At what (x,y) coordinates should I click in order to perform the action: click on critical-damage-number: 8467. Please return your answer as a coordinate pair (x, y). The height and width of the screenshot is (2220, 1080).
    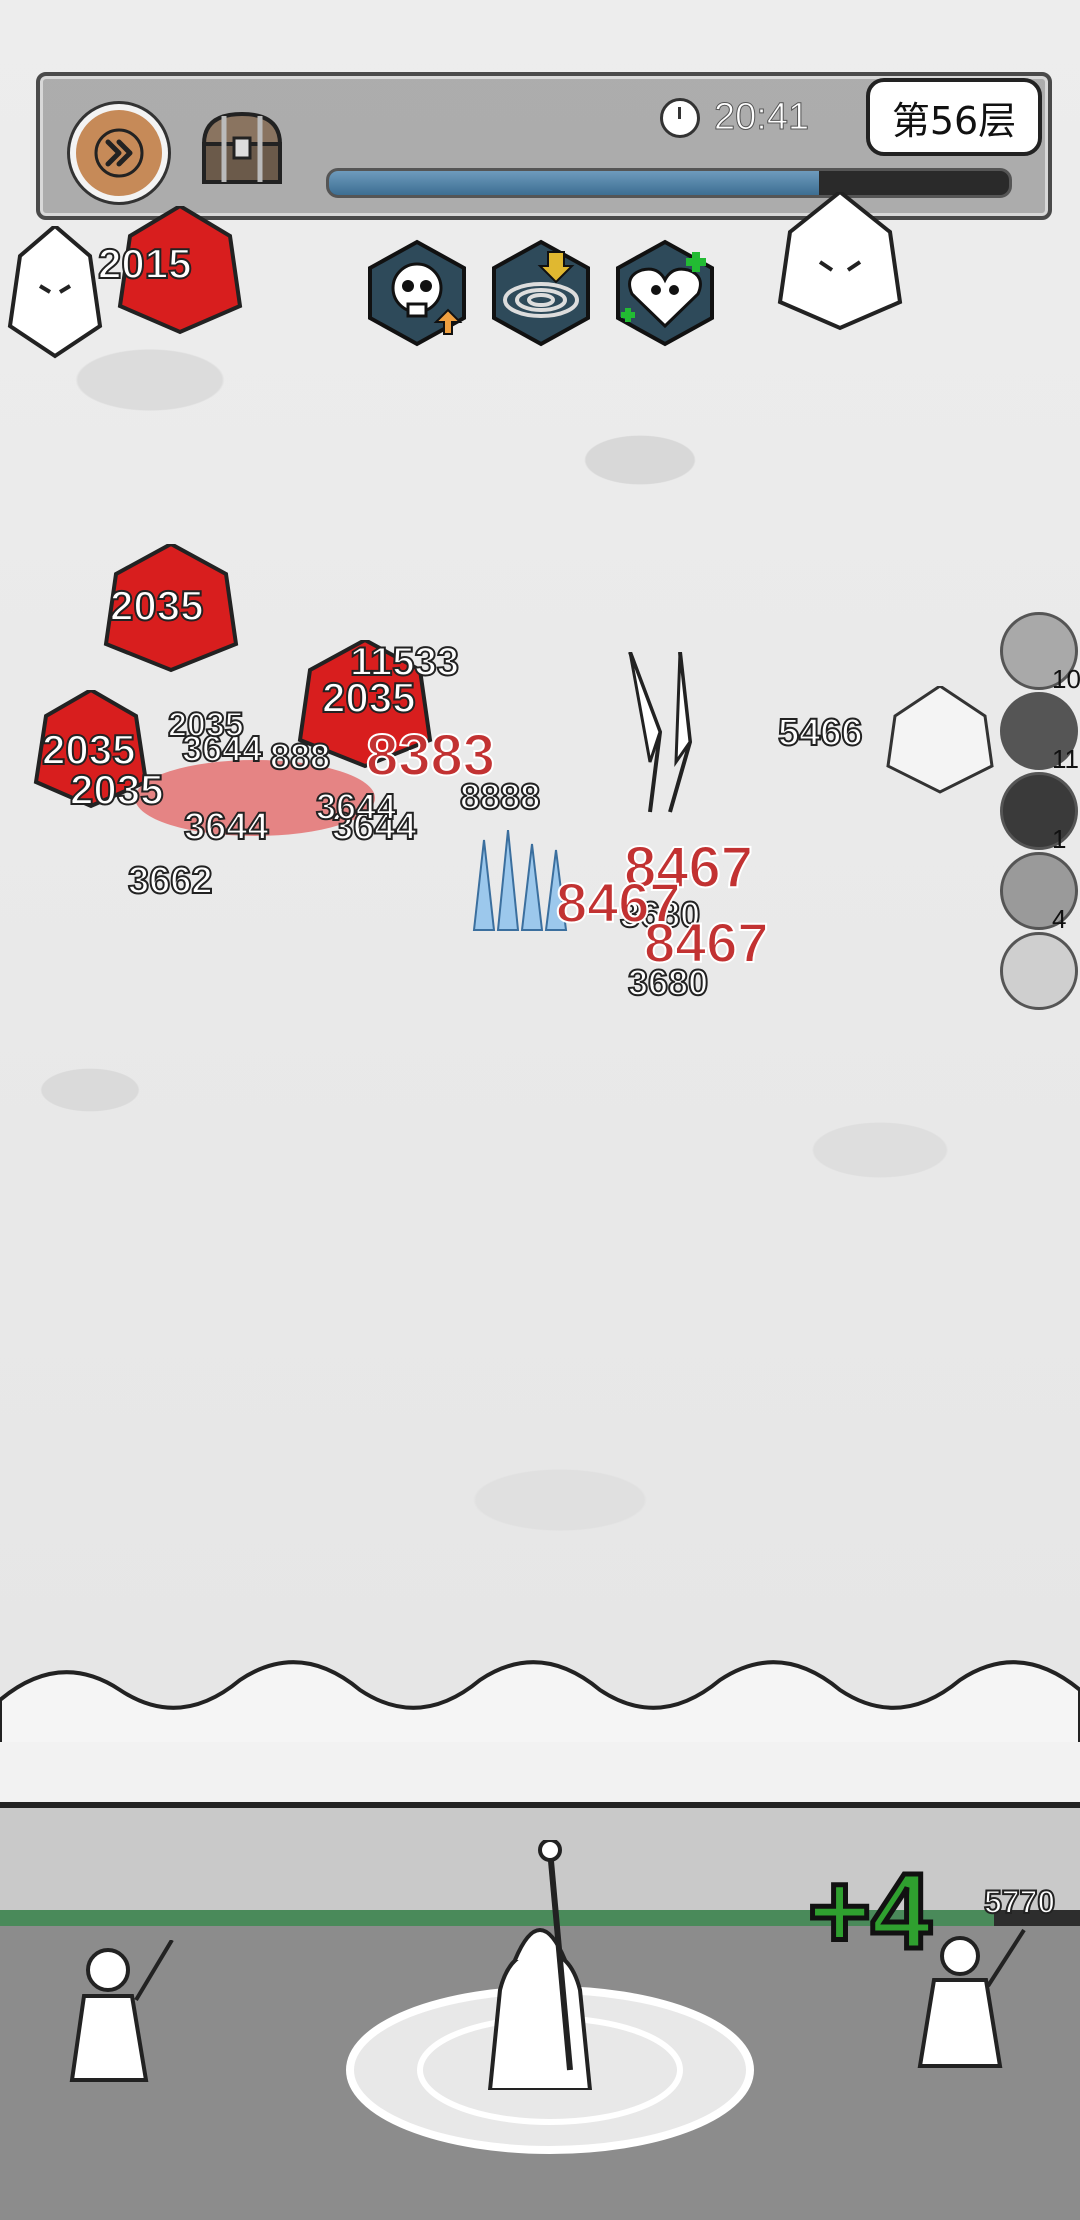
    Looking at the image, I should click on (706, 942).